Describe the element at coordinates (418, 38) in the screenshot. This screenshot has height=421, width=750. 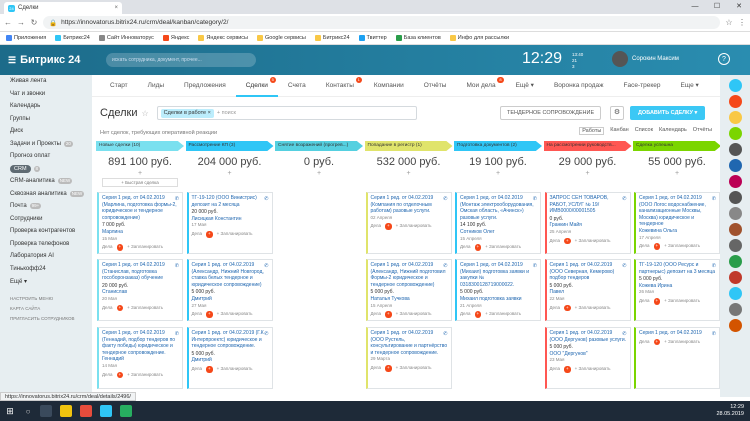
I see `bookmark-item: База клиентов` at that location.